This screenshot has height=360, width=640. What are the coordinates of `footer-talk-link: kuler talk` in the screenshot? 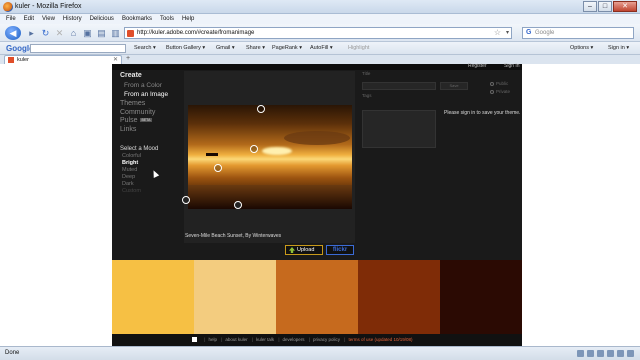 It's located at (265, 339).